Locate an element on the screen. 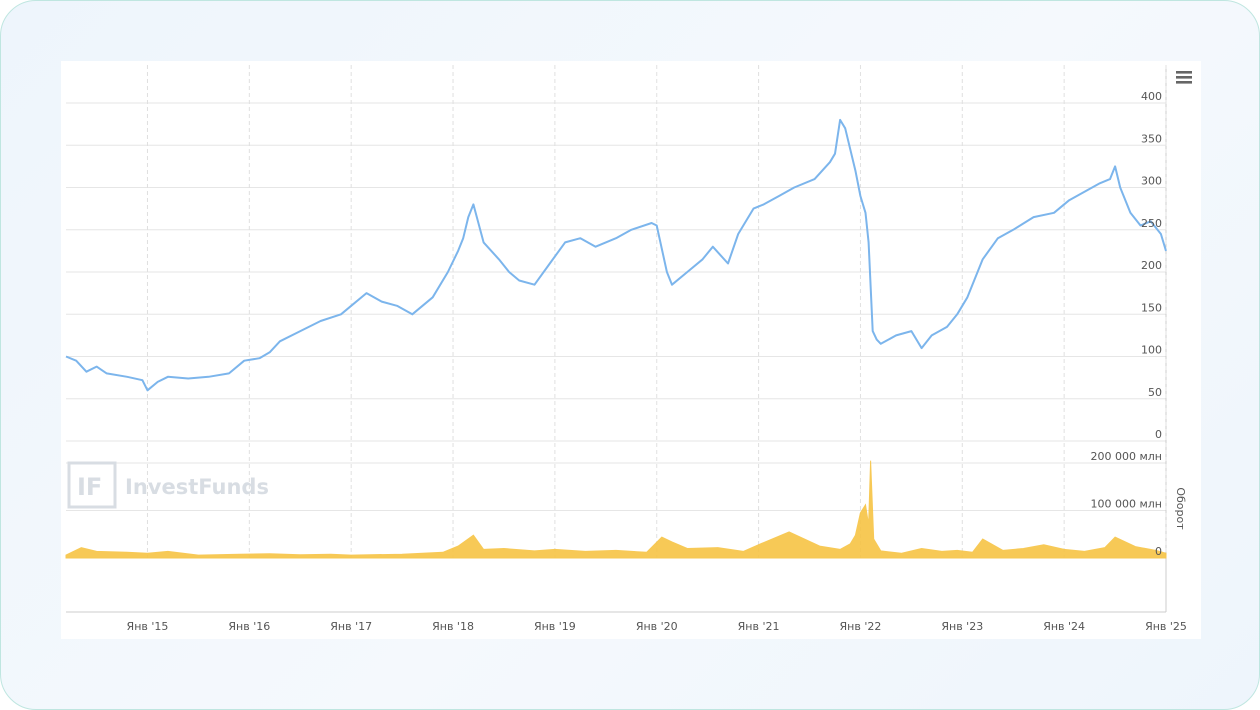 The image size is (1260, 710). watermark-logo-letters: IF is located at coordinates (89, 487).